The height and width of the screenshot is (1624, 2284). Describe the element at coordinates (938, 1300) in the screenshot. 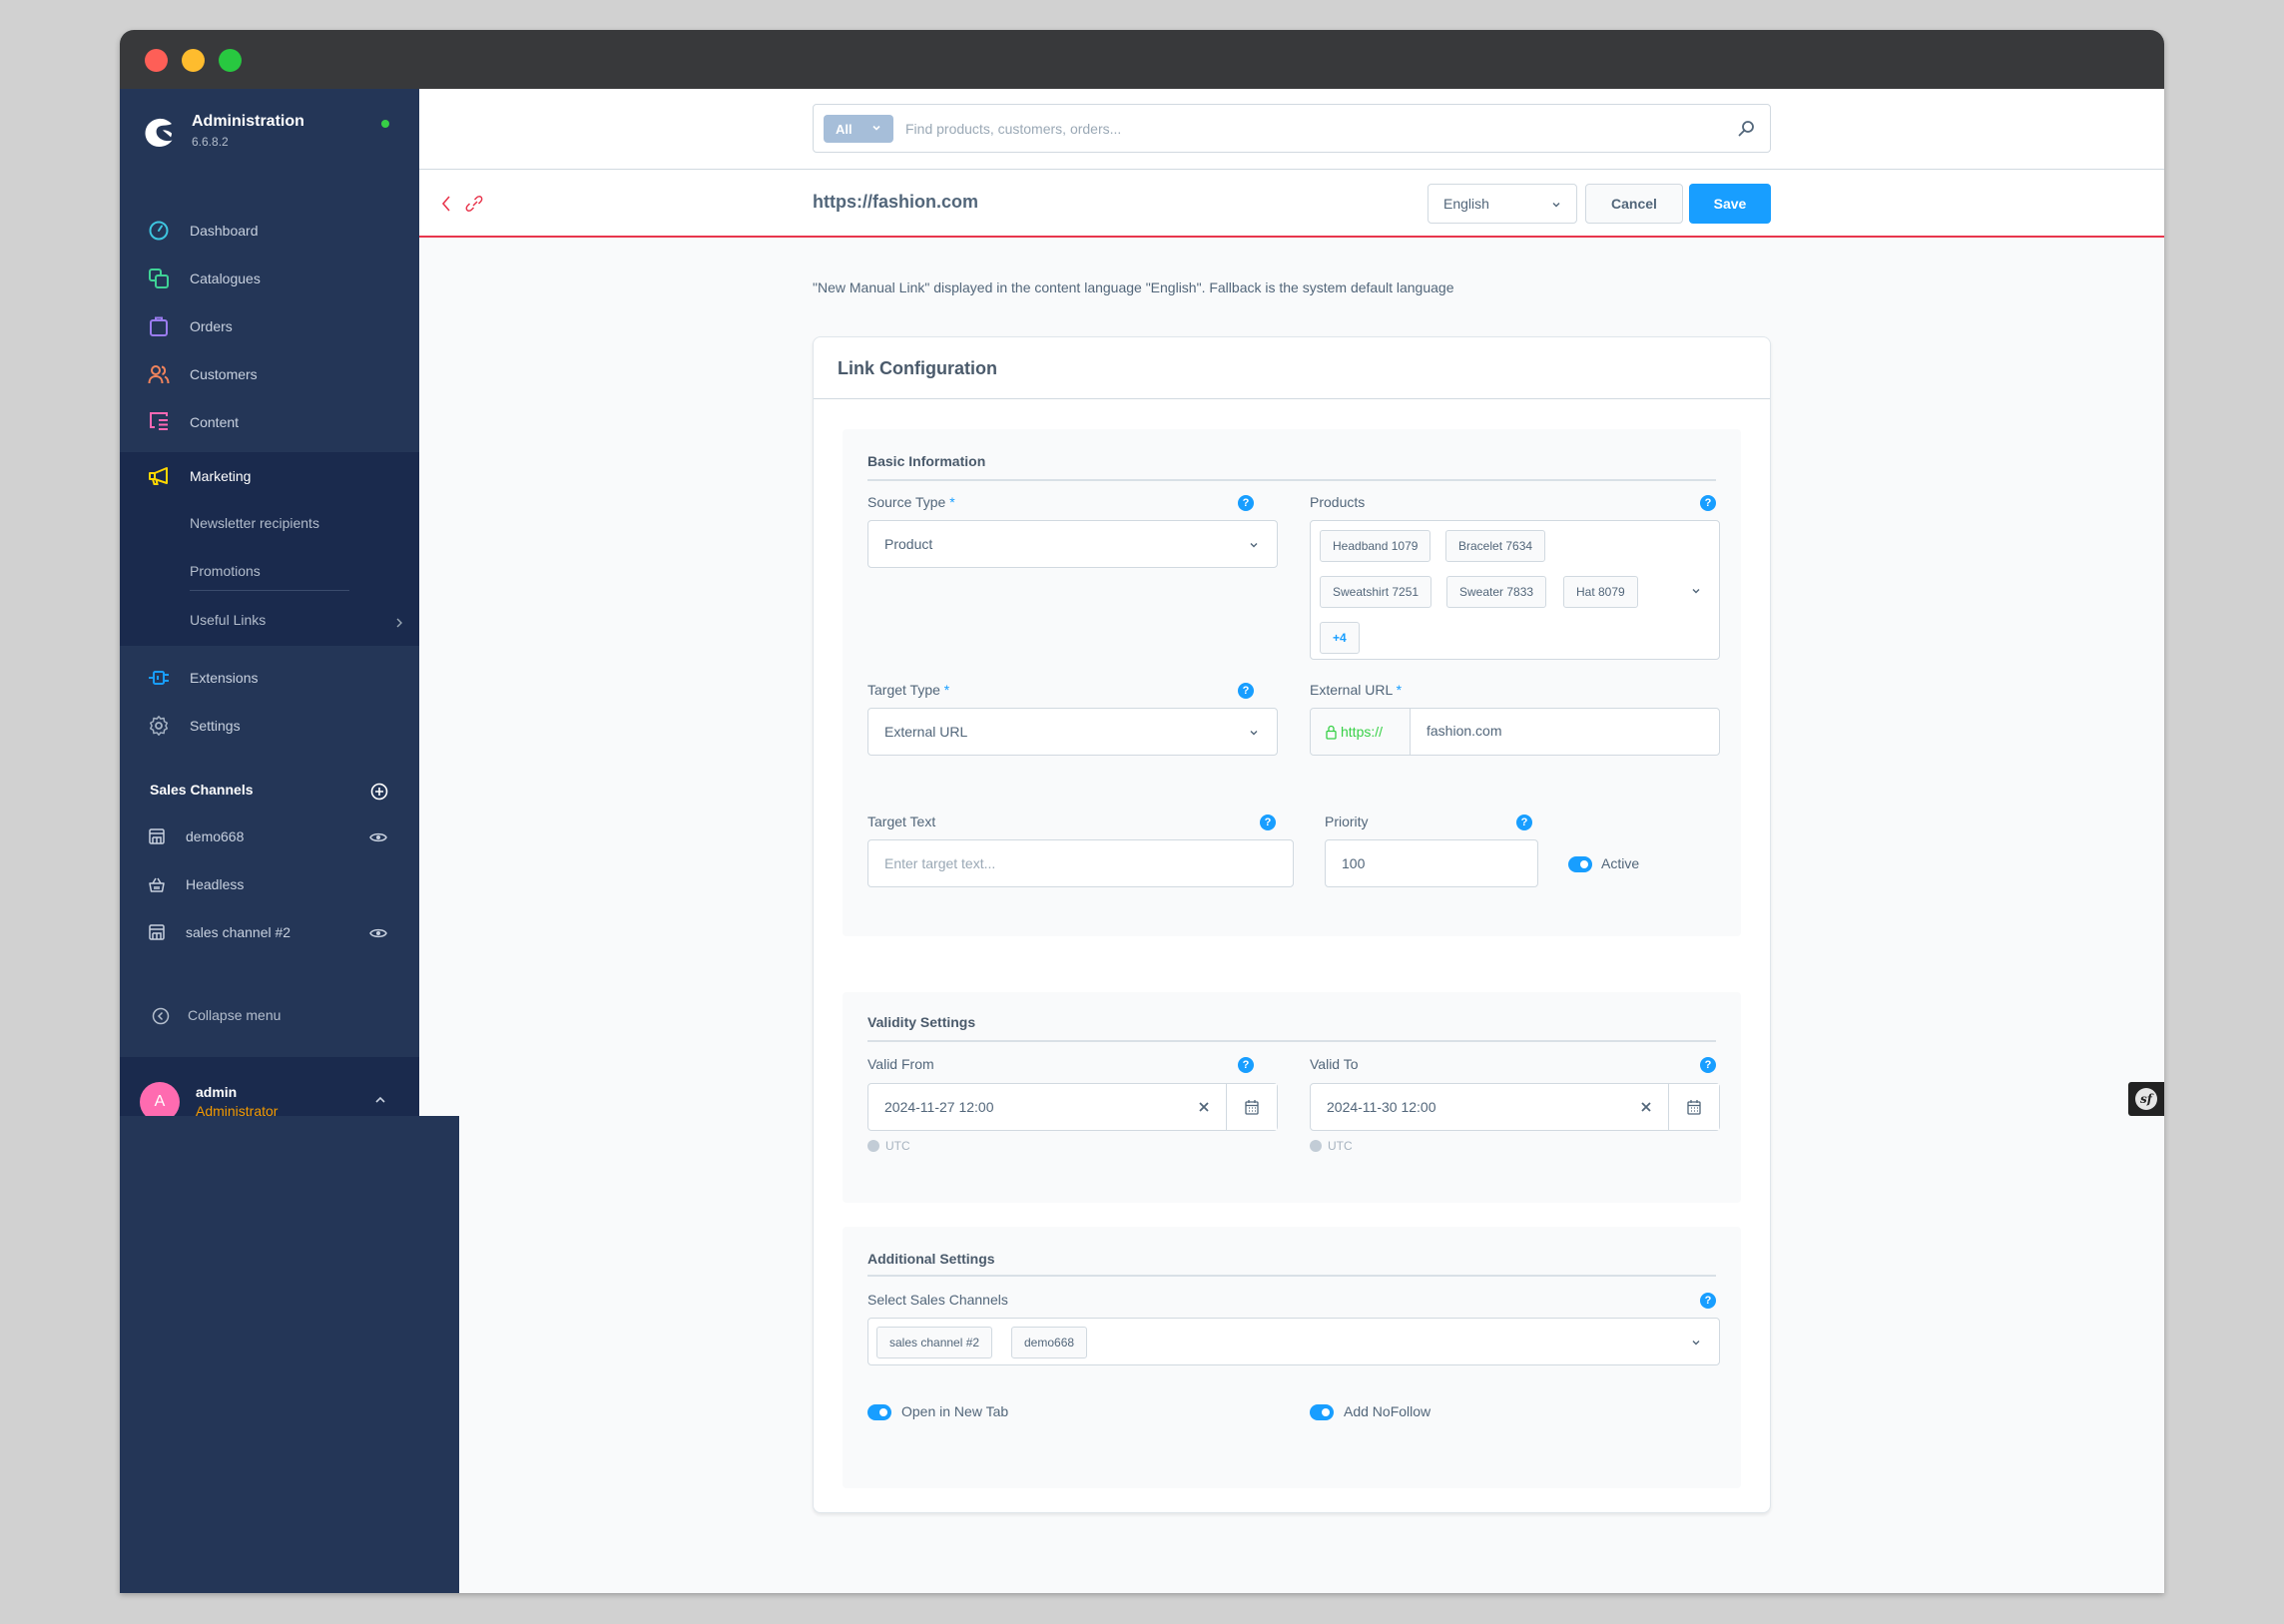

I see `sales-channels-label: Select Sales Channels` at that location.